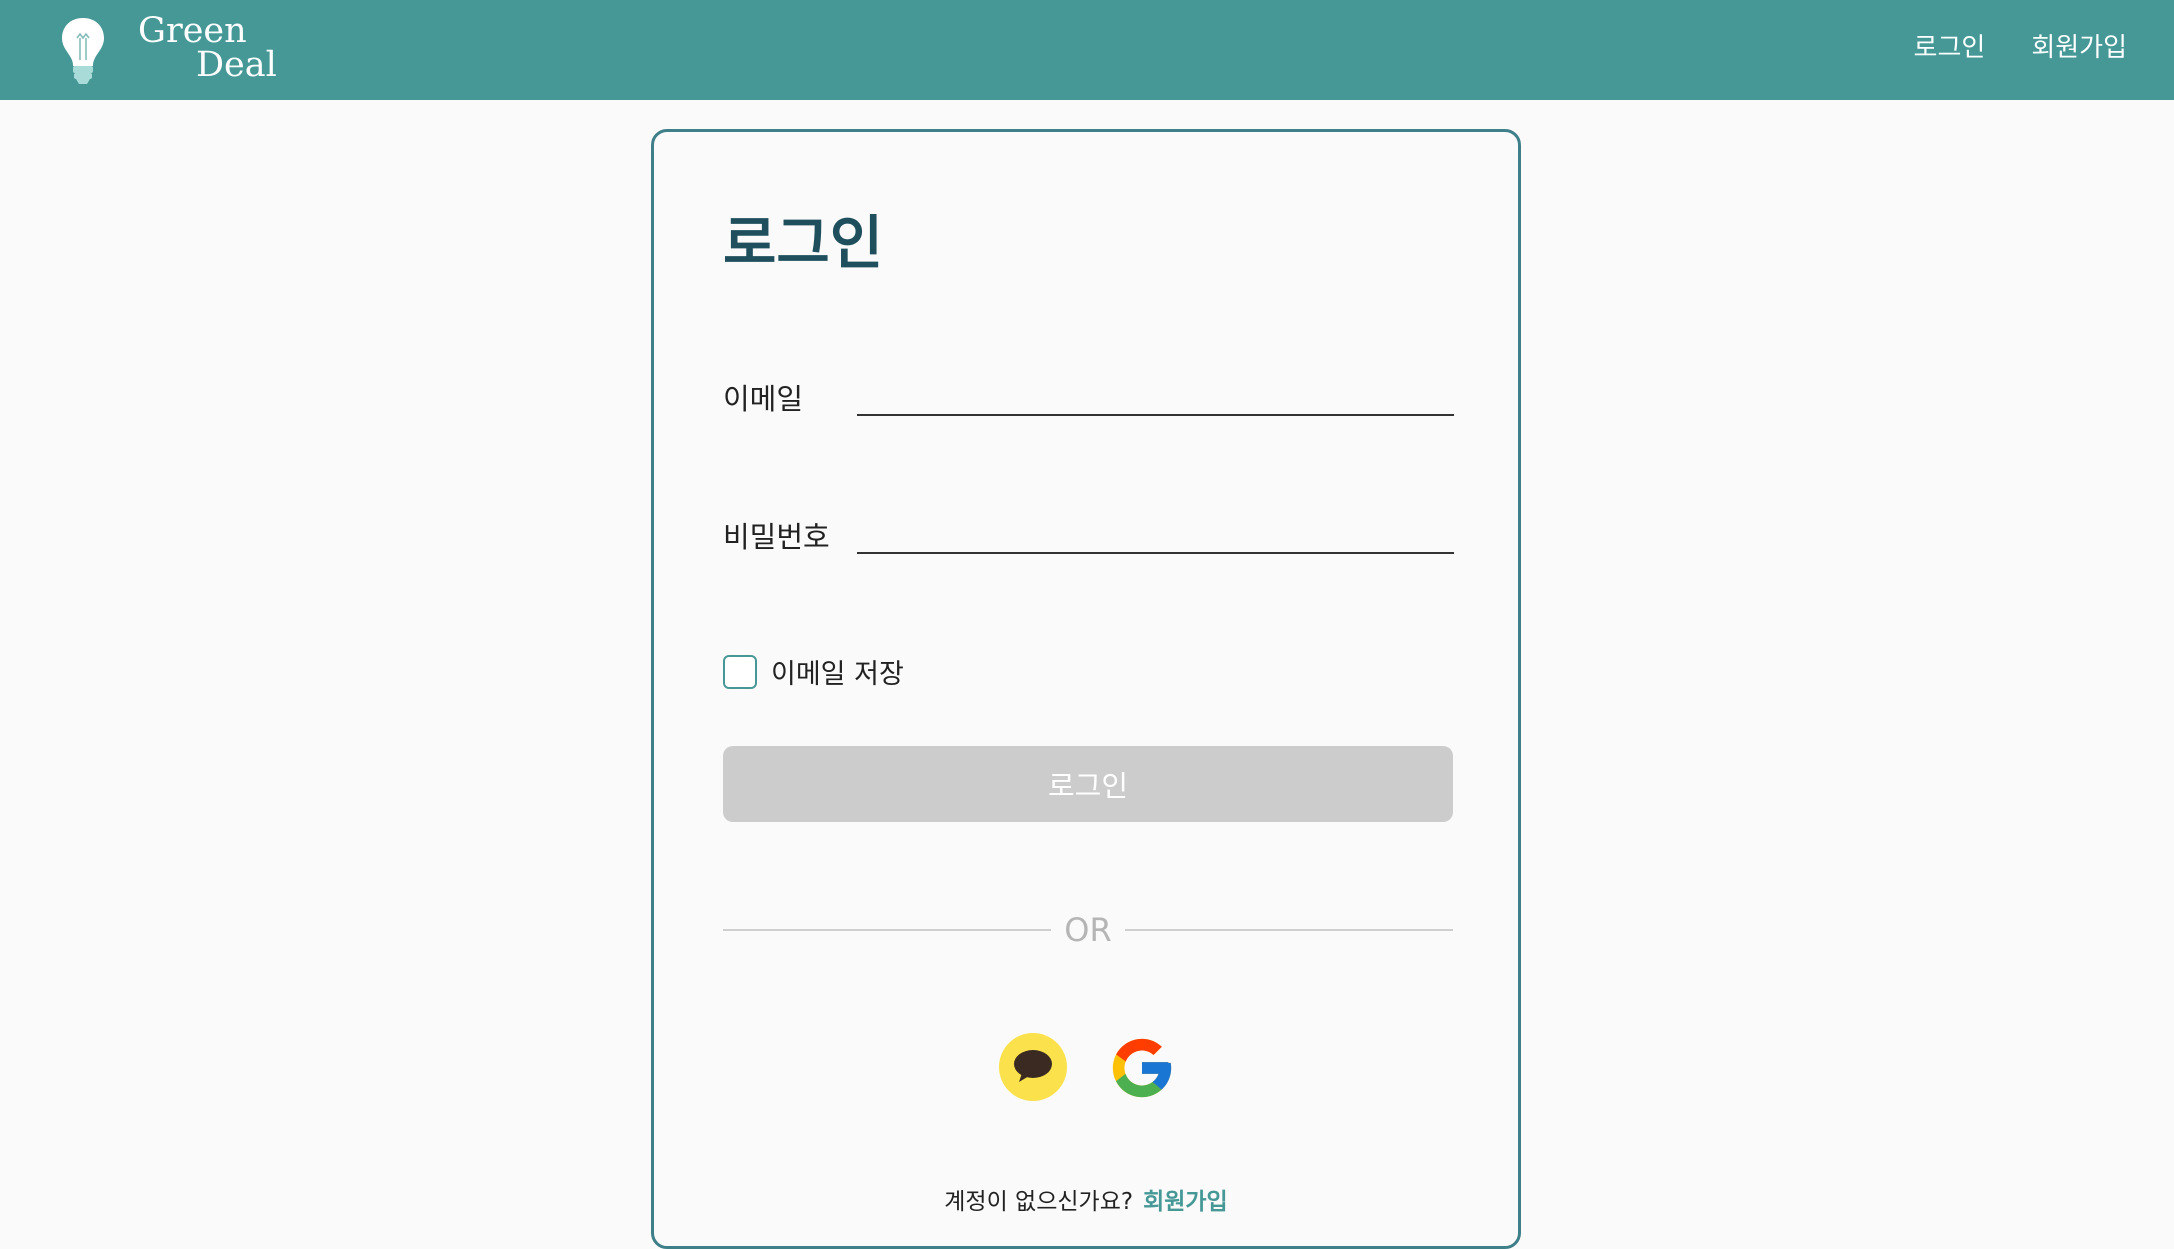  Describe the element at coordinates (1950, 48) in the screenshot. I see `nav-login-link: 로그인` at that location.